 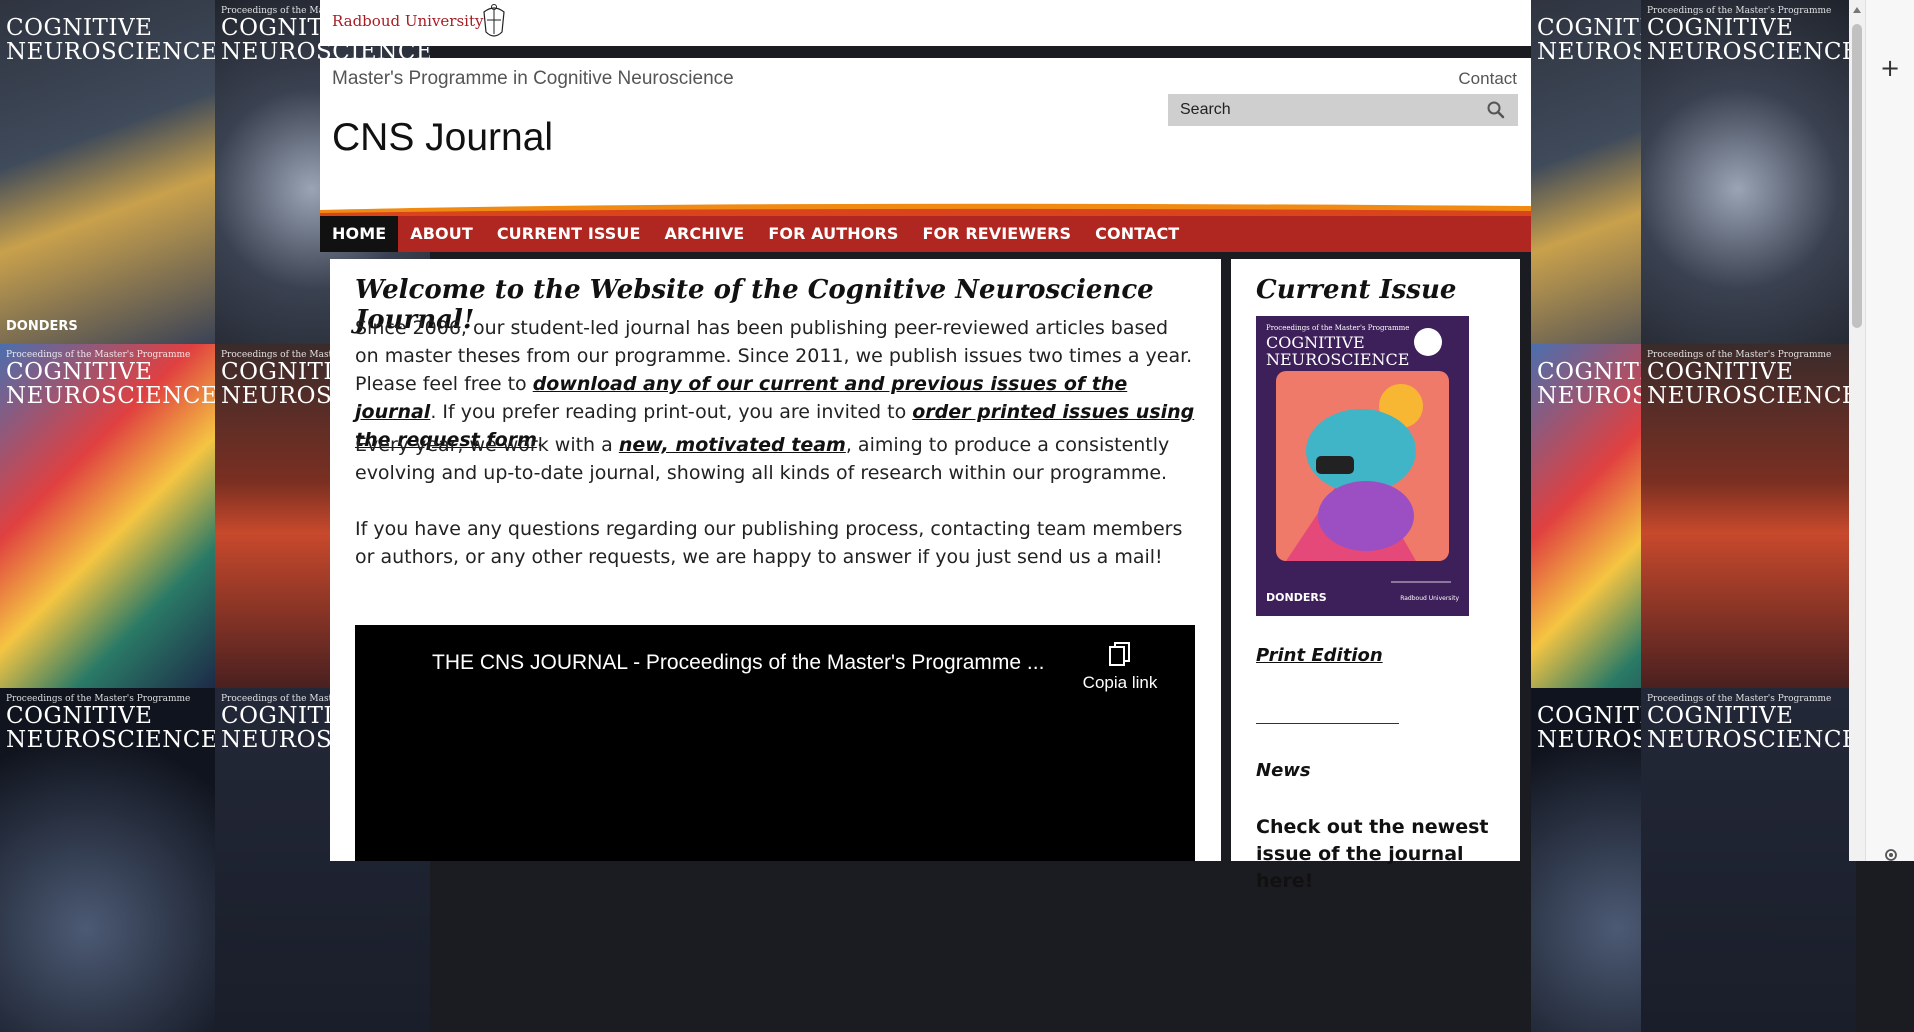 I want to click on site-title: CNS Journal, so click(x=442, y=138).